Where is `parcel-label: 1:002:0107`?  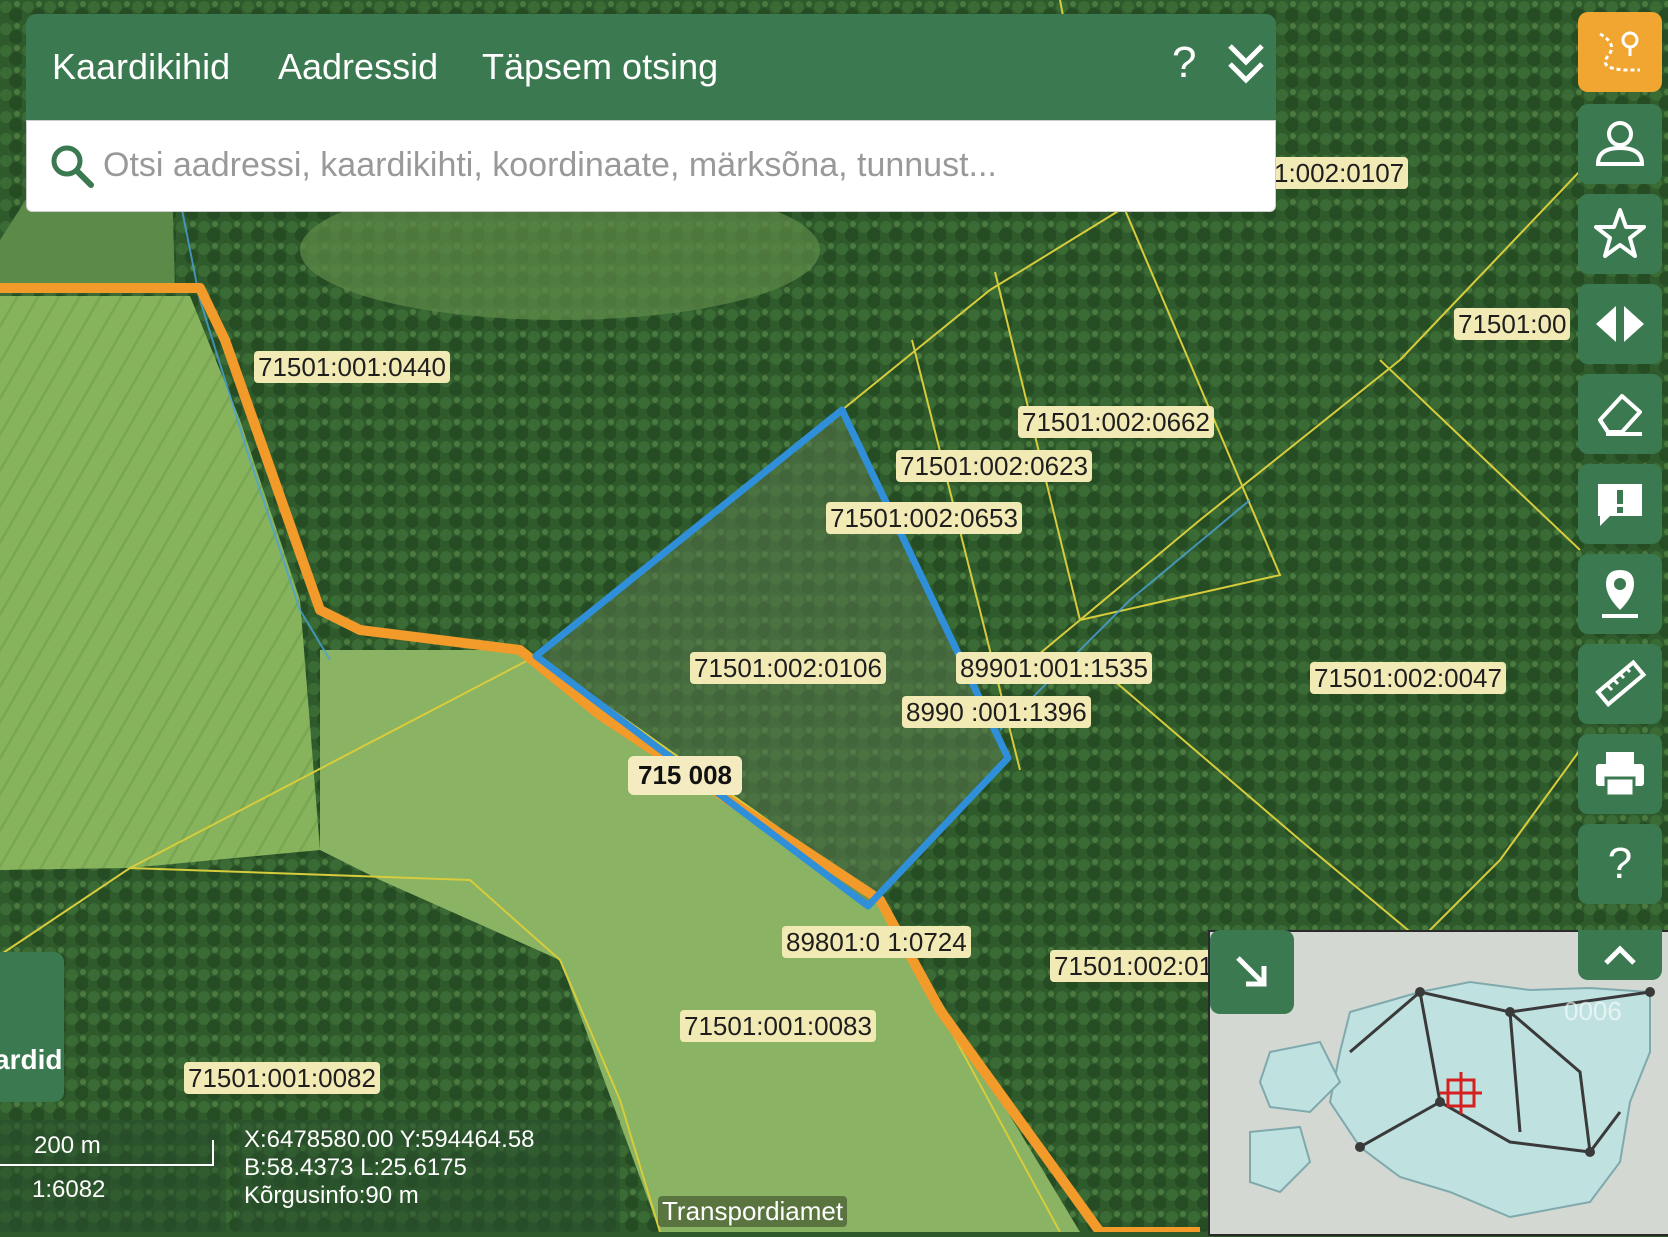 parcel-label: 1:002:0107 is located at coordinates (1339, 173).